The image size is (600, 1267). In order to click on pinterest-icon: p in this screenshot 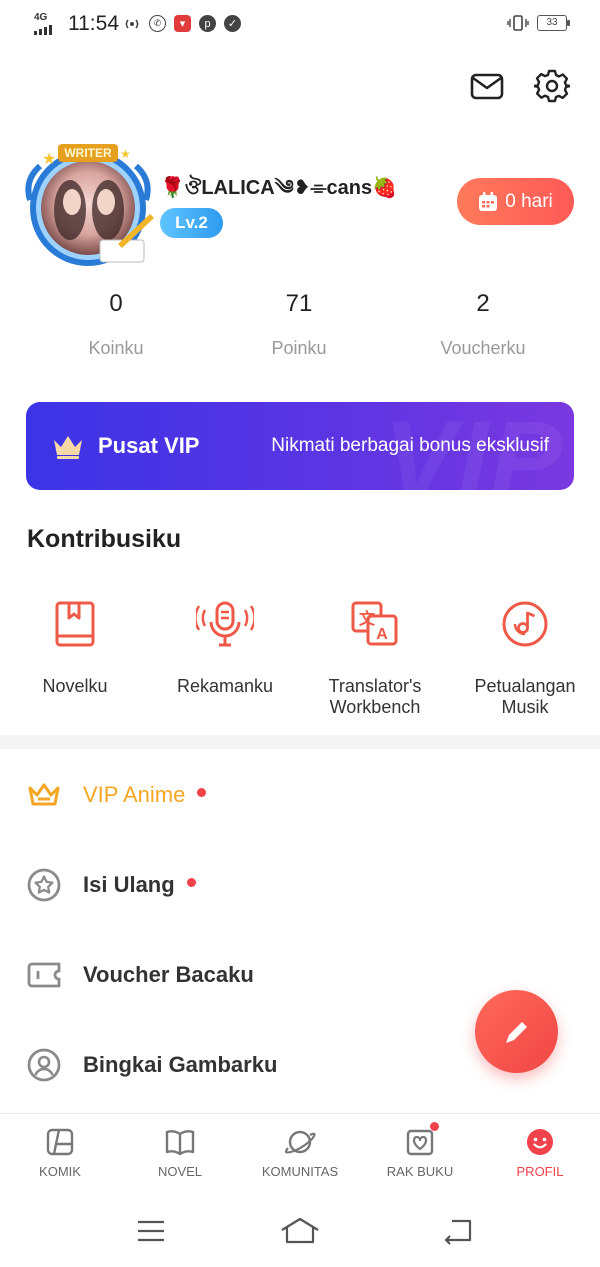, I will do `click(207, 23)`.